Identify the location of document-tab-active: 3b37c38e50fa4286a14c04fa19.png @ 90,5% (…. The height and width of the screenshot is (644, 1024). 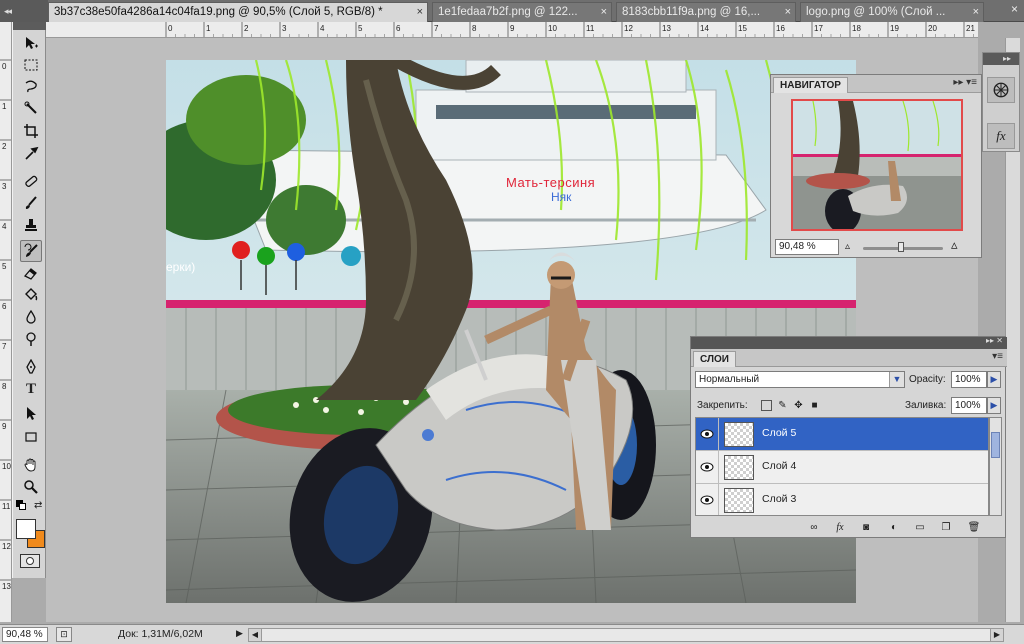
(238, 12).